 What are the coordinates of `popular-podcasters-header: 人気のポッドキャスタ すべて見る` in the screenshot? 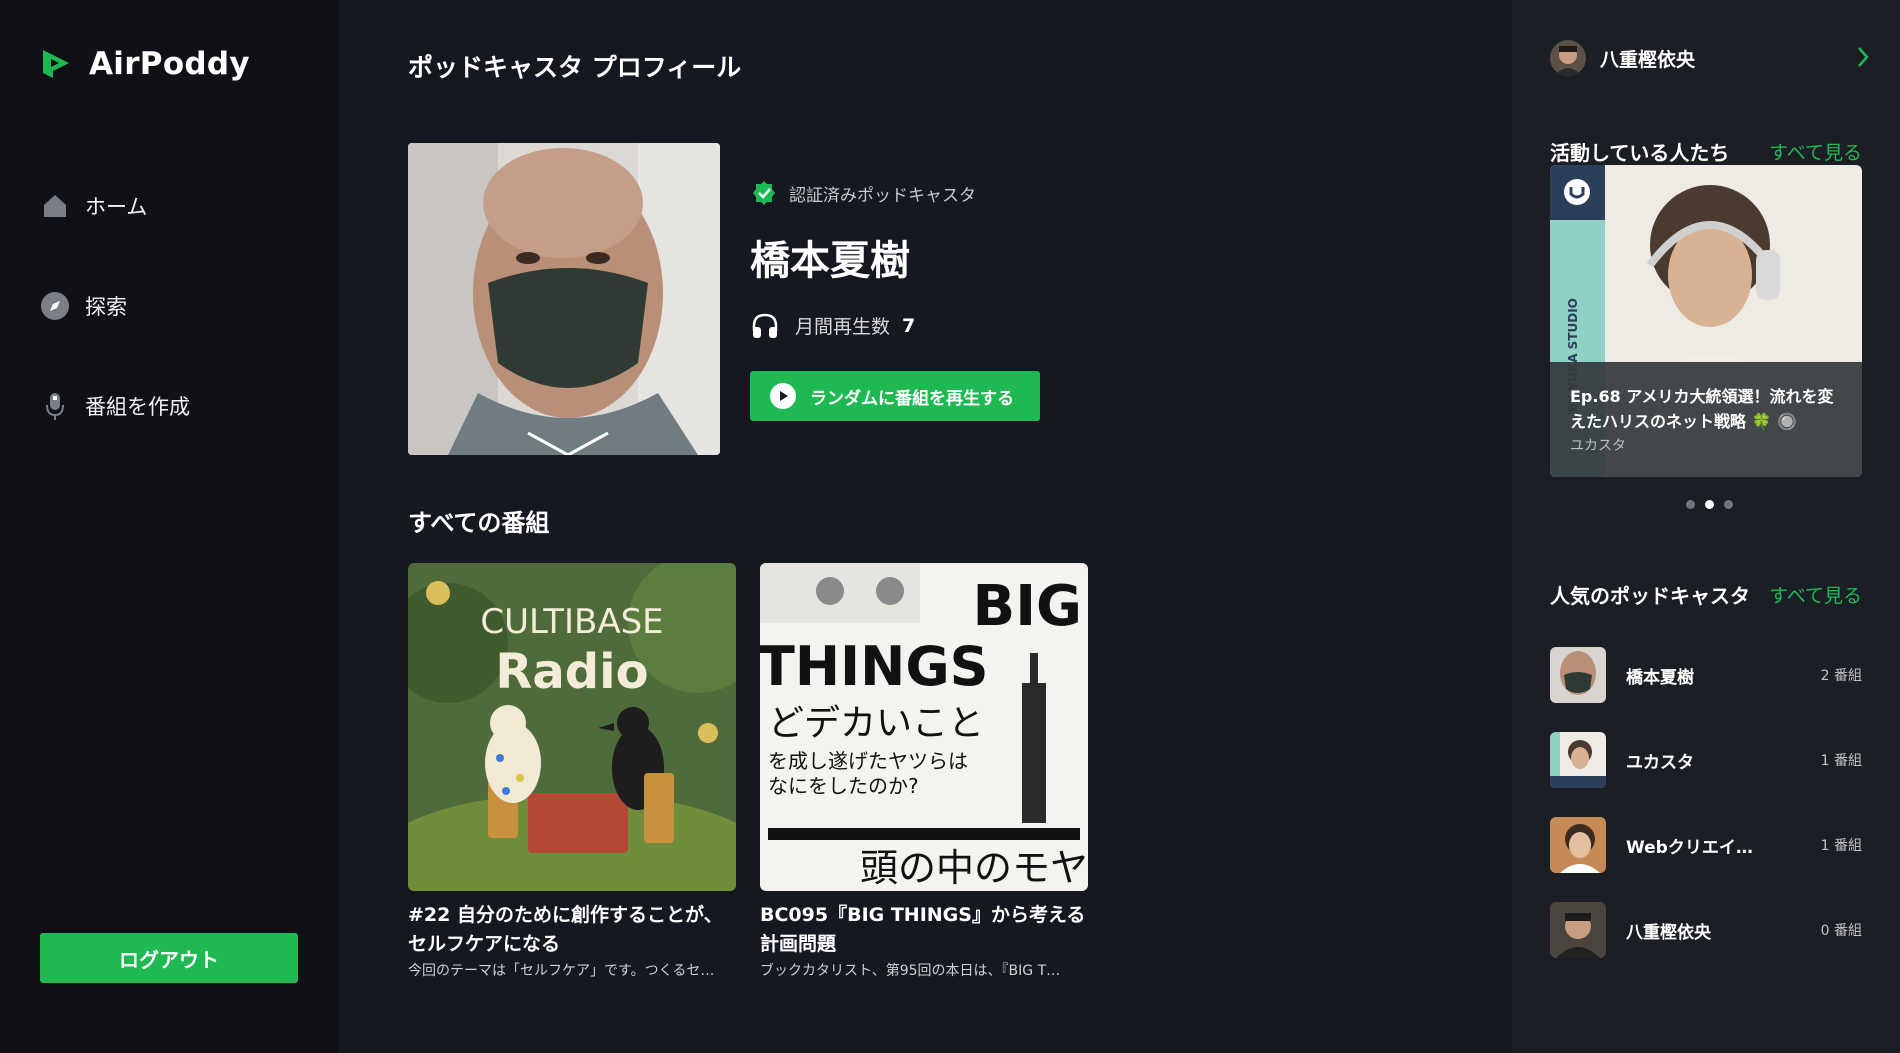 It's located at (1706, 594).